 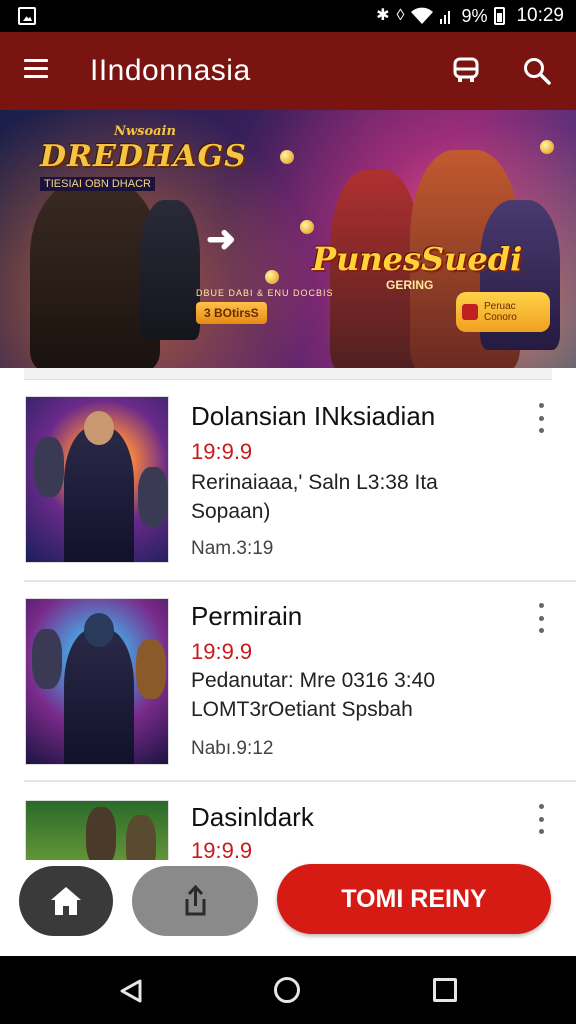 What do you see at coordinates (313, 680) in the screenshot?
I see `product-description-line: Pedanutar: Mre 0316 3:40` at bounding box center [313, 680].